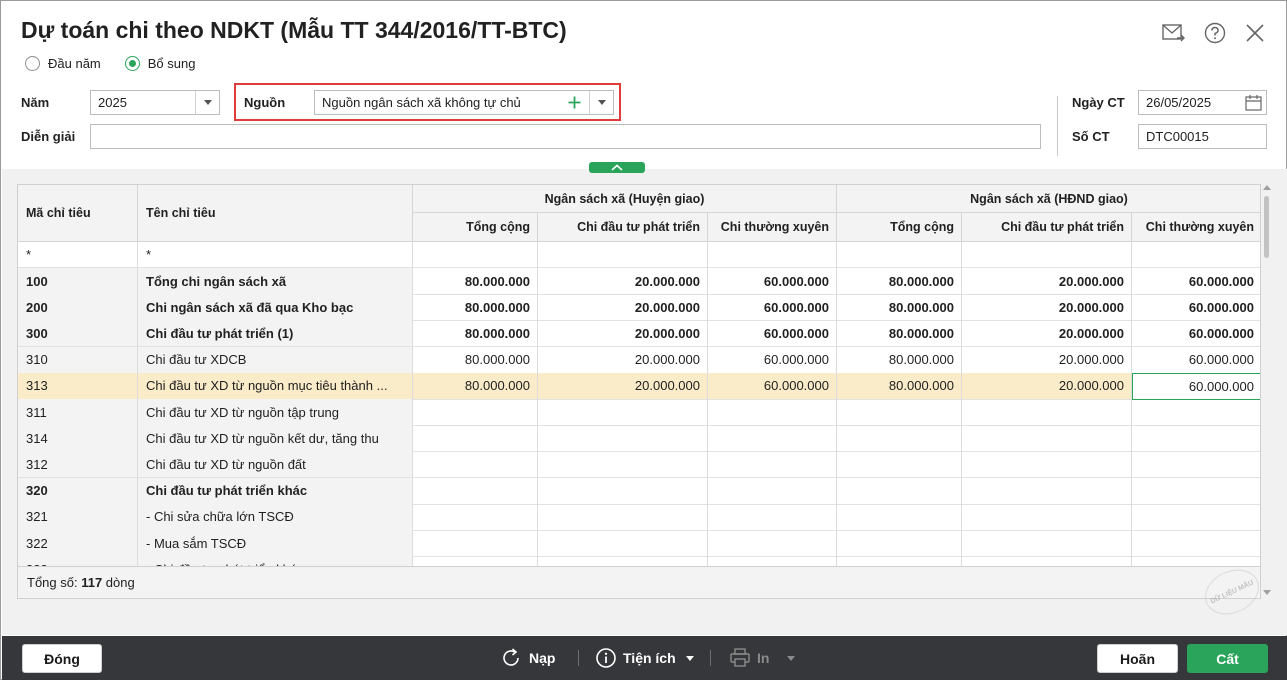  Describe the element at coordinates (1202, 136) in the screenshot. I see `so-ct-input: DTC00015` at that location.